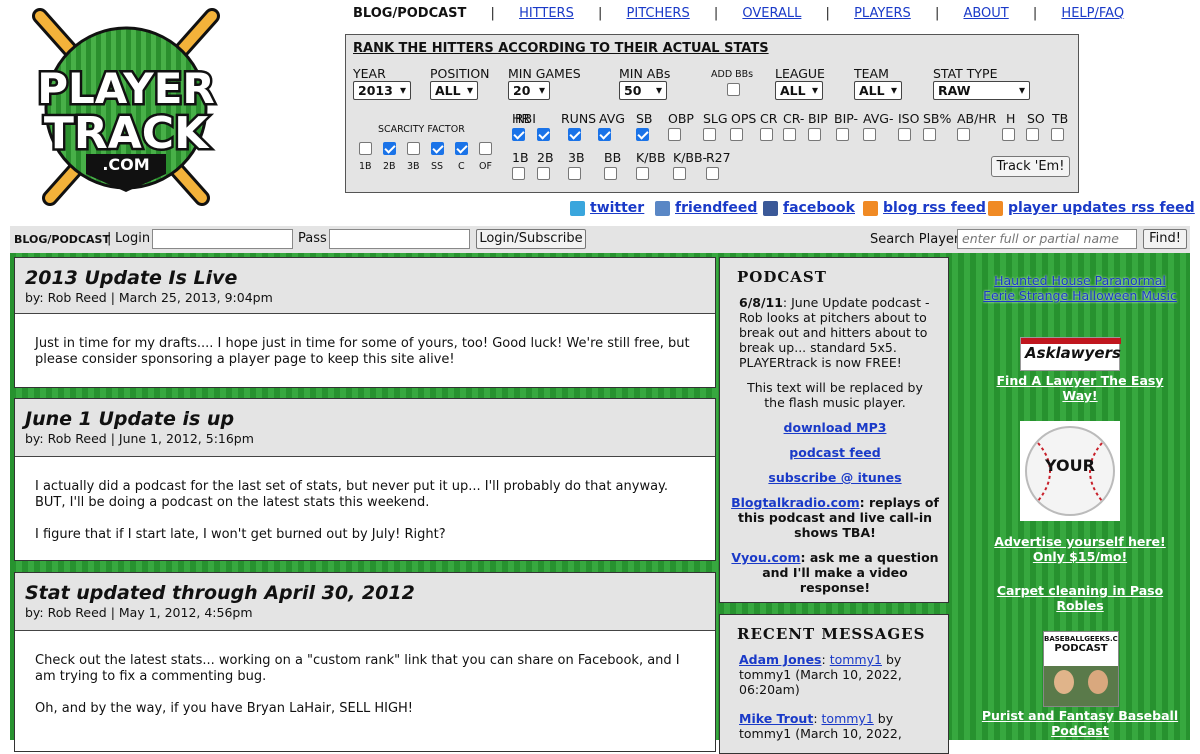 The width and height of the screenshot is (1200, 754). Describe the element at coordinates (544, 73) in the screenshot. I see `min-games-label: MIN GAMES` at that location.